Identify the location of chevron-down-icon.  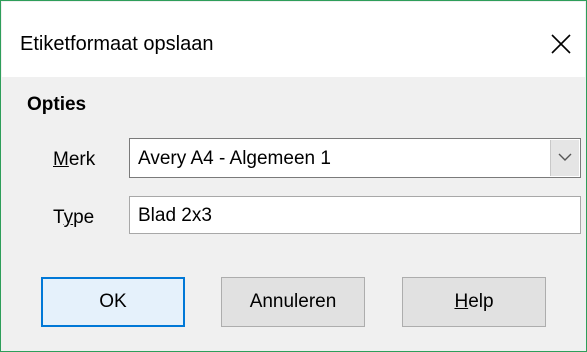
(565, 157).